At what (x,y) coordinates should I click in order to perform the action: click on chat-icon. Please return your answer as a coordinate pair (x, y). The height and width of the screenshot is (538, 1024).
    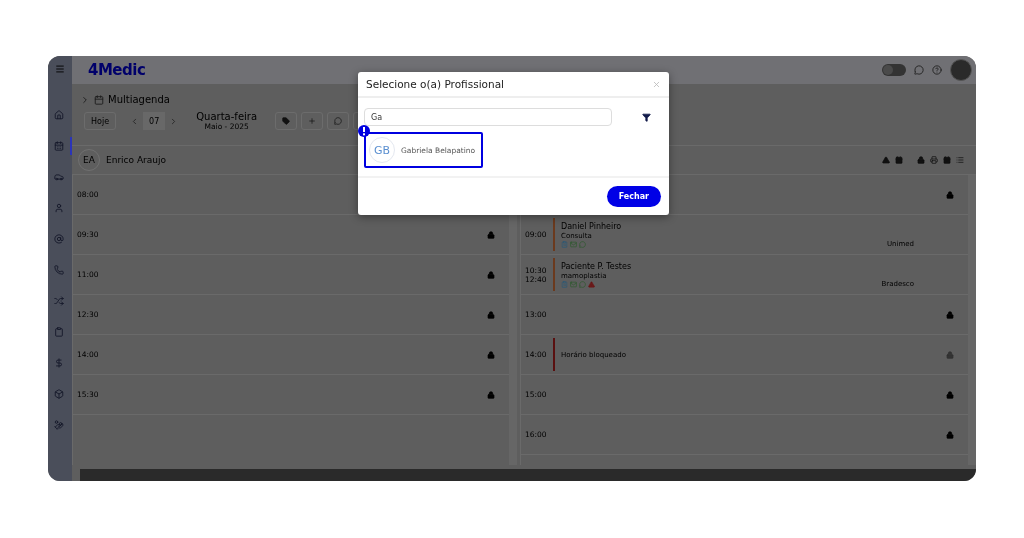
    Looking at the image, I should click on (919, 70).